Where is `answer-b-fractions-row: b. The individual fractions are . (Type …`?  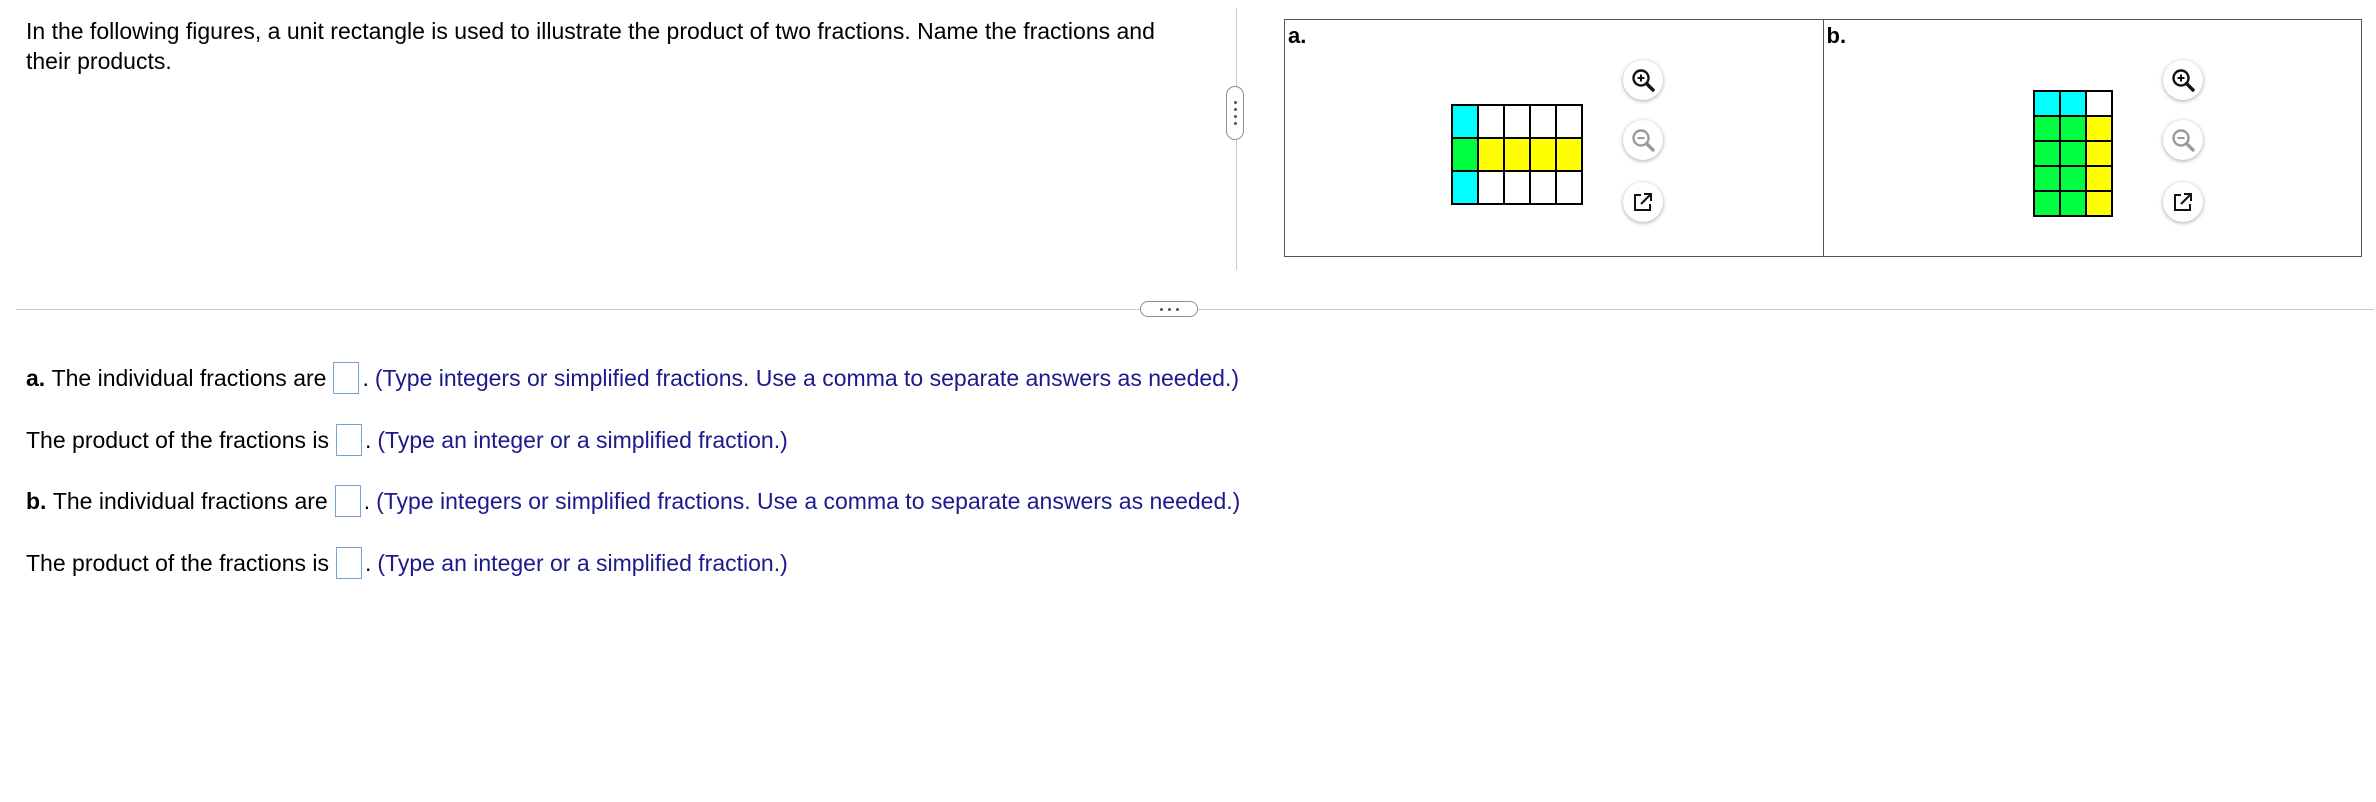
answer-b-fractions-row: b. The individual fractions are . (Type … is located at coordinates (633, 501).